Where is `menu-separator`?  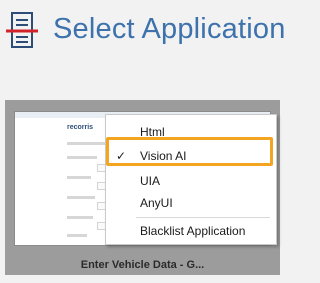 menu-separator is located at coordinates (203, 217).